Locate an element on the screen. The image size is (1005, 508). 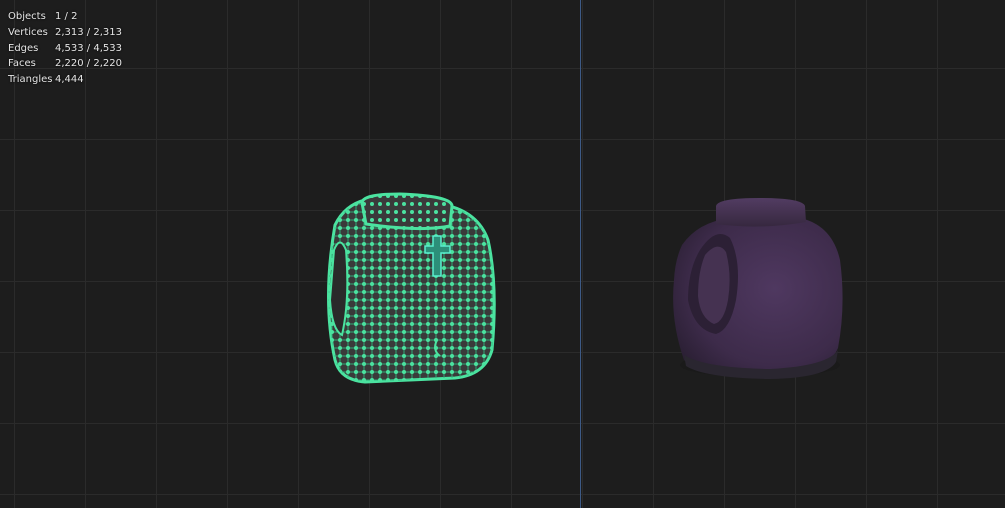
stat-objects: Objects 1 / 2 is located at coordinates (65, 17).